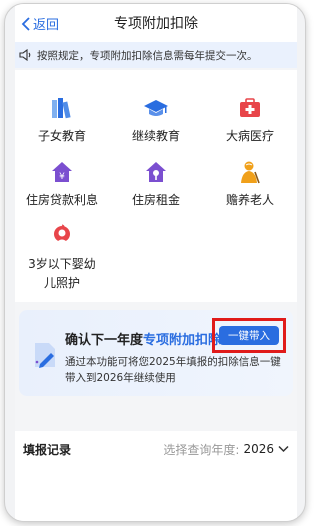 Image resolution: width=320 pixels, height=526 pixels. What do you see at coordinates (250, 108) in the screenshot?
I see `medical-kit-icon` at bounding box center [250, 108].